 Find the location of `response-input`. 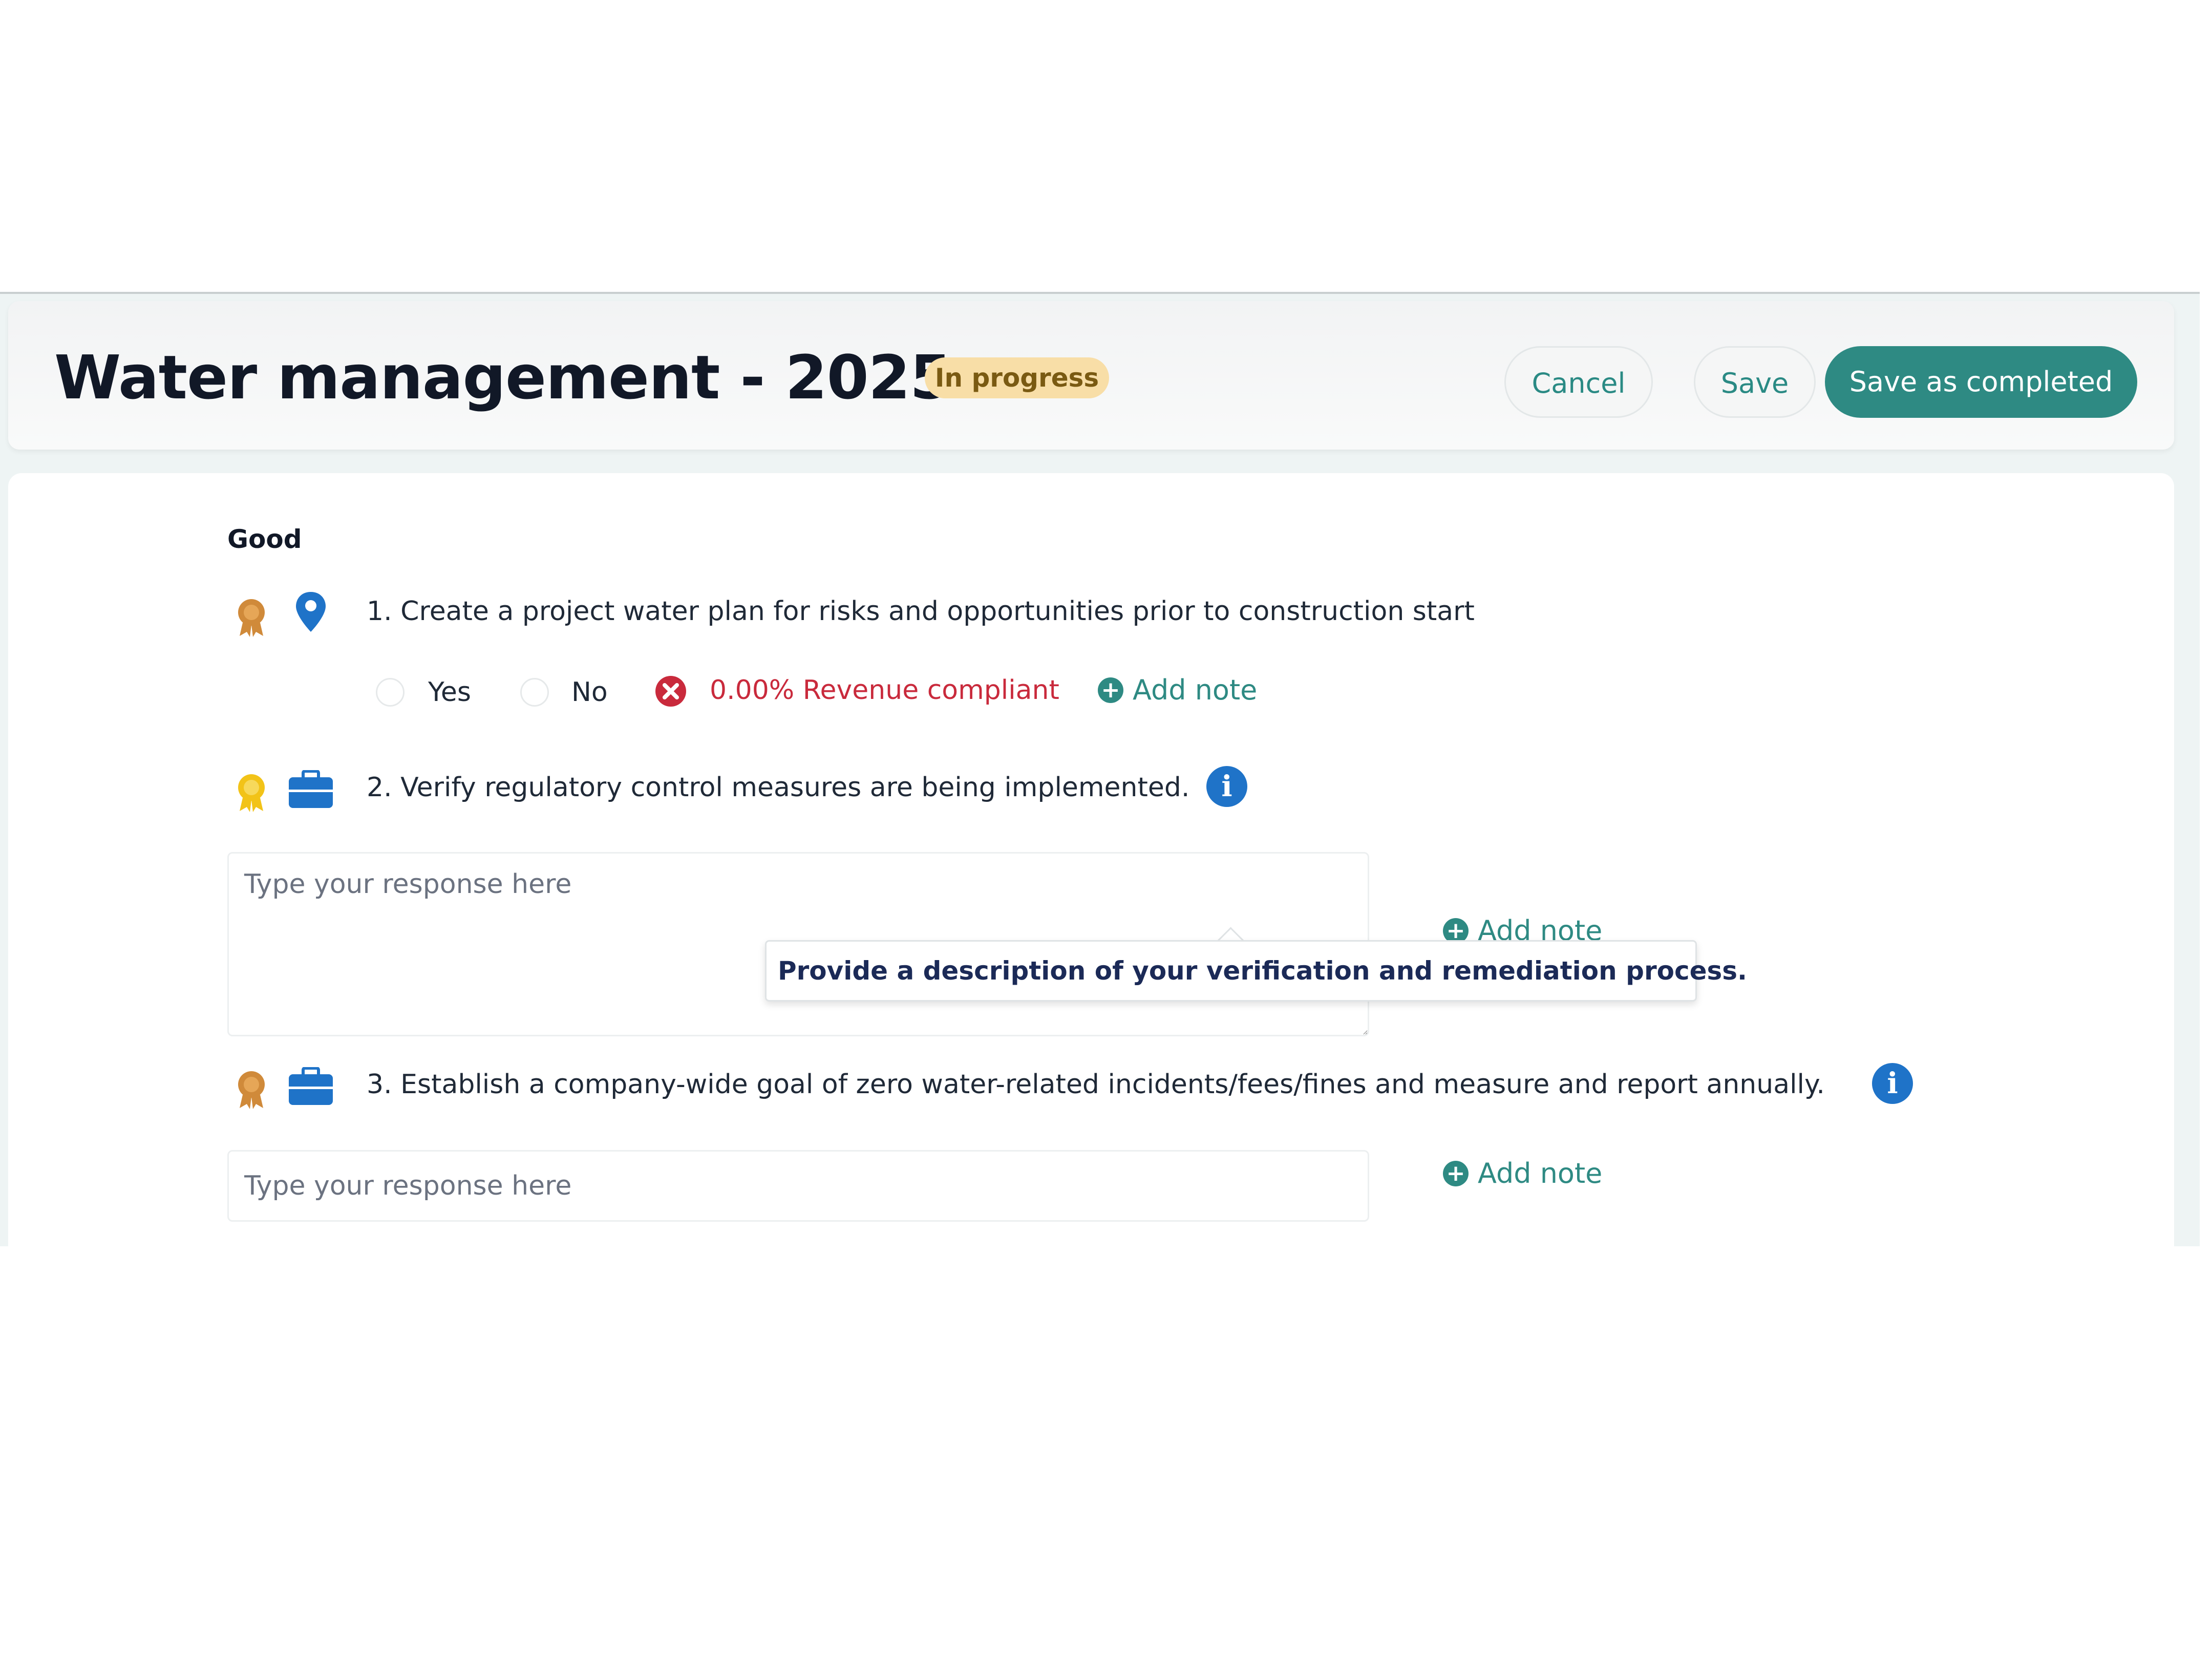

response-input is located at coordinates (798, 1186).